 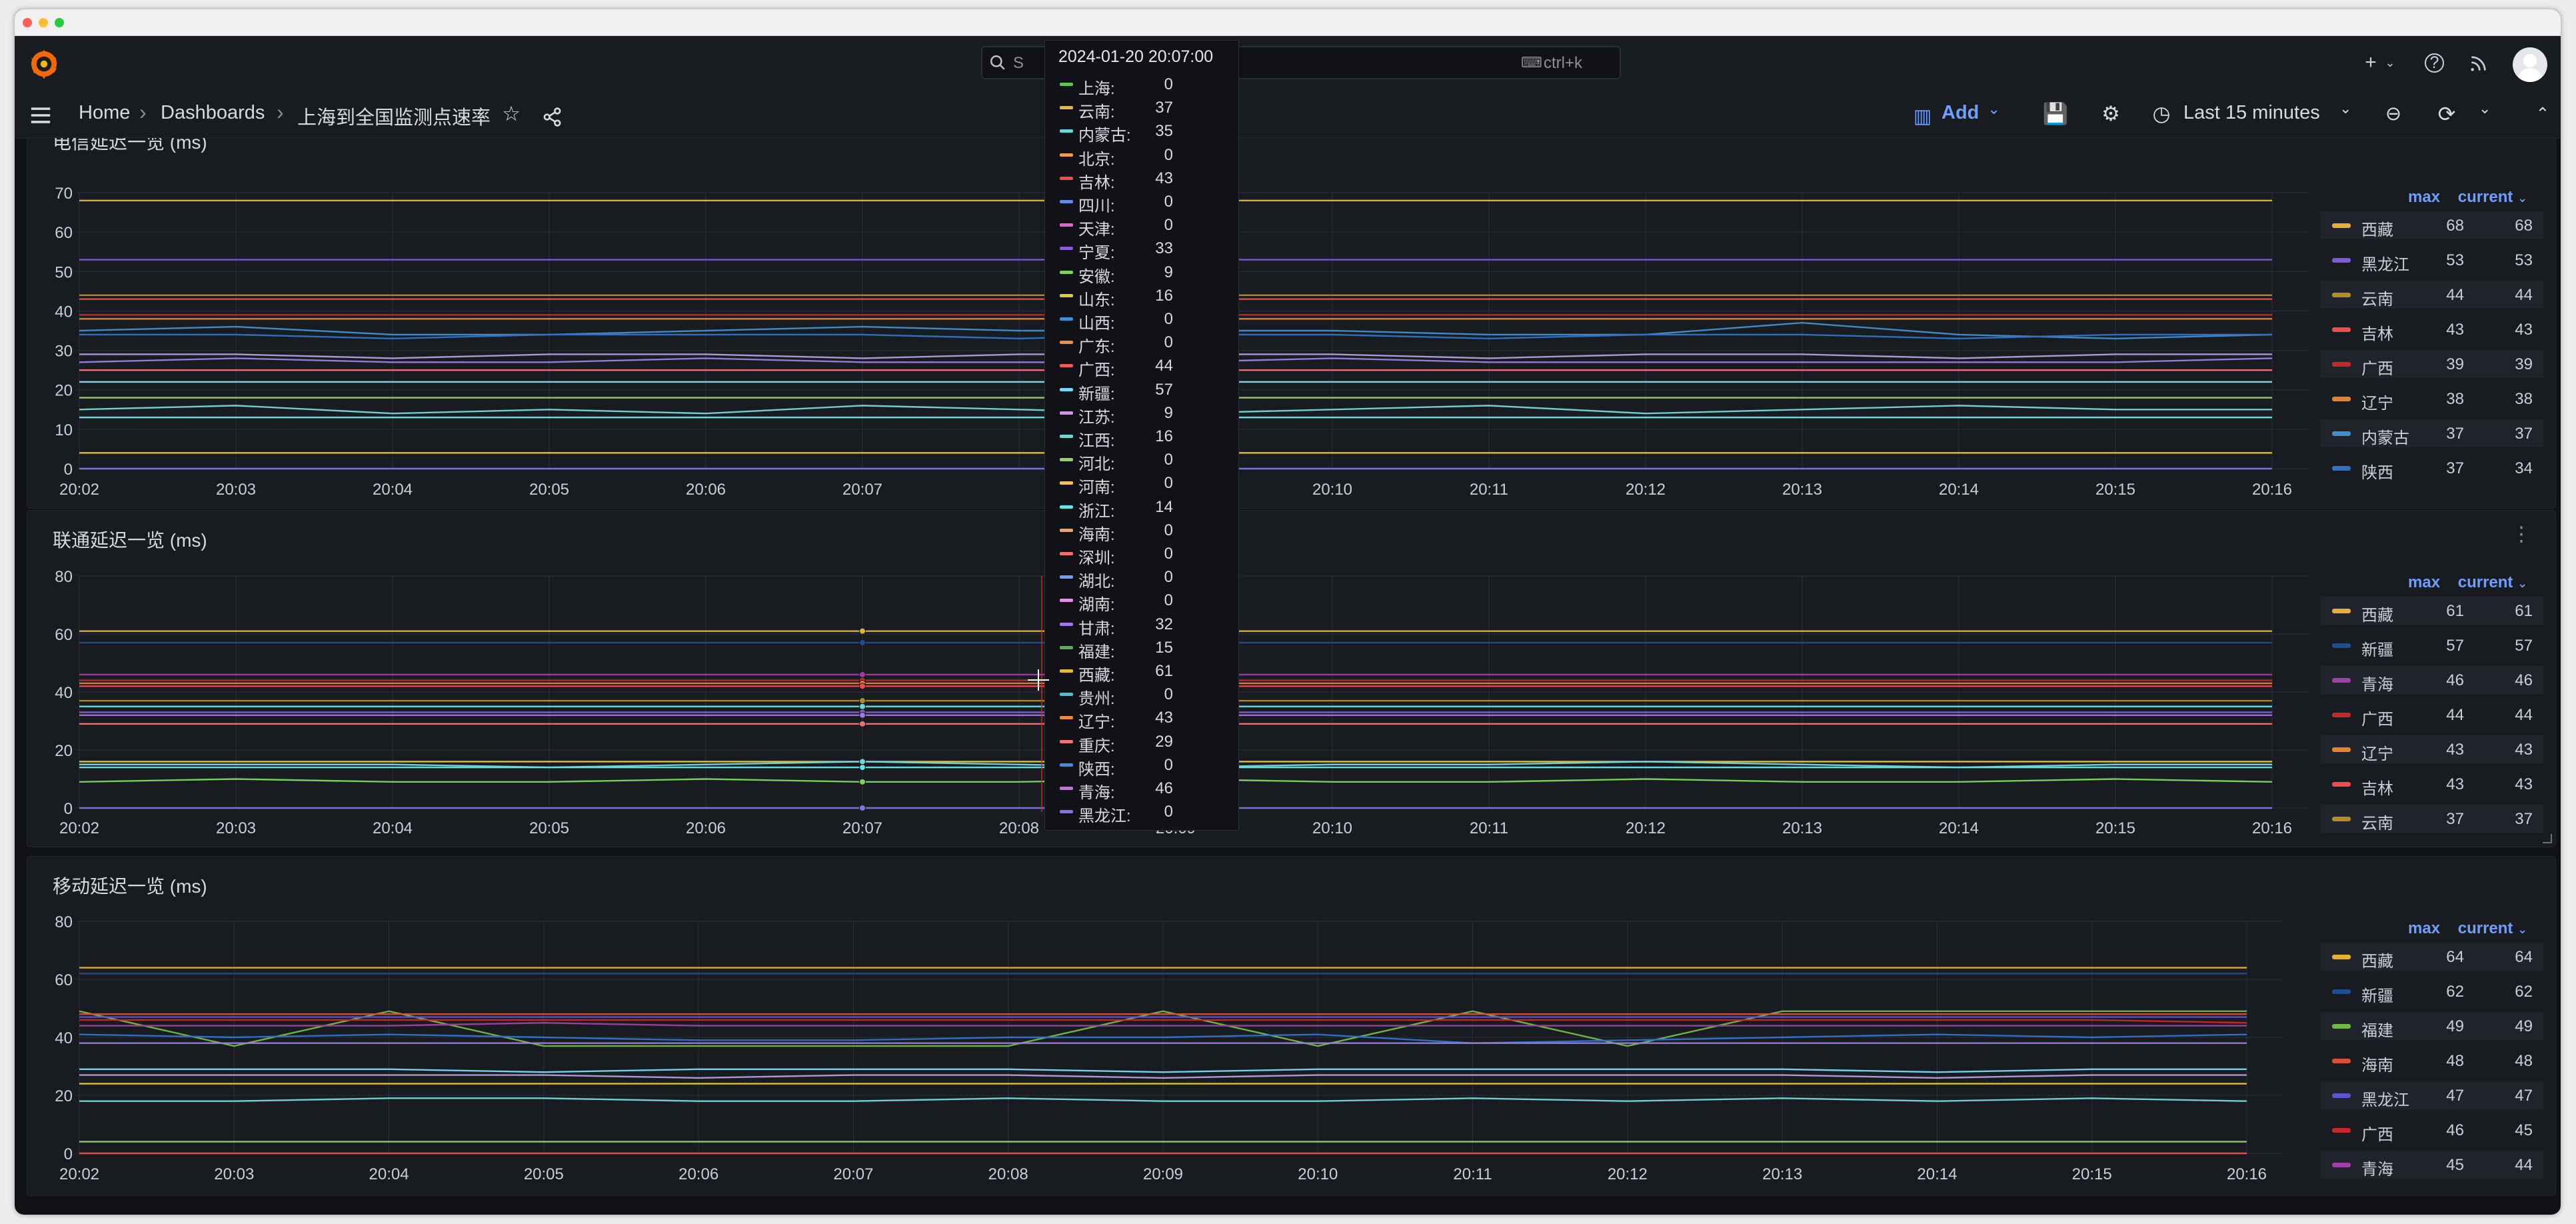 What do you see at coordinates (2524, 1130) in the screenshot?
I see `legend-current: 45` at bounding box center [2524, 1130].